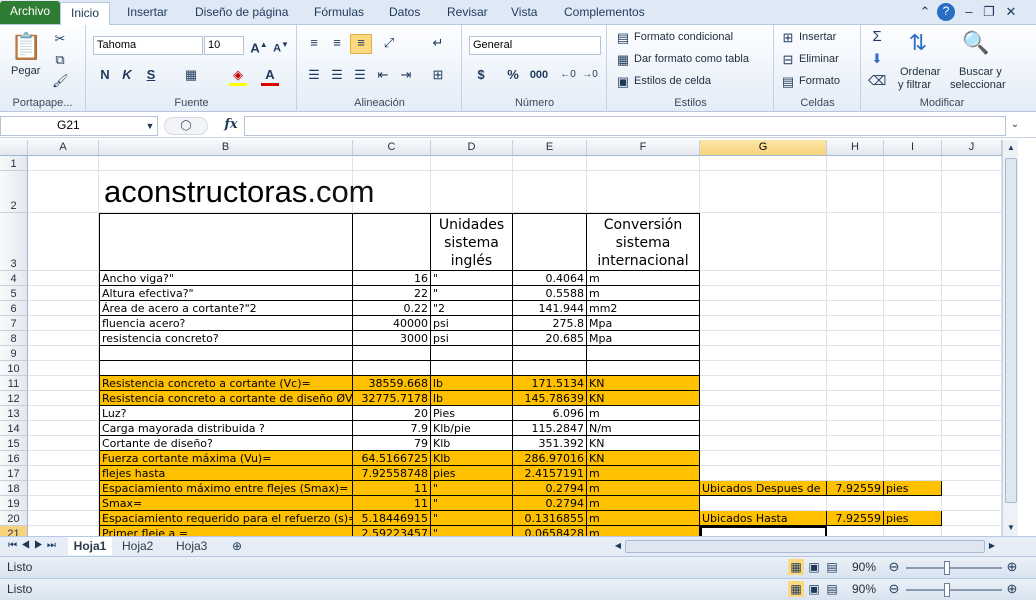 The image size is (1036, 600). Describe the element at coordinates (1010, 338) in the screenshot. I see `vertical-scrollbar: ▲ ▼` at that location.